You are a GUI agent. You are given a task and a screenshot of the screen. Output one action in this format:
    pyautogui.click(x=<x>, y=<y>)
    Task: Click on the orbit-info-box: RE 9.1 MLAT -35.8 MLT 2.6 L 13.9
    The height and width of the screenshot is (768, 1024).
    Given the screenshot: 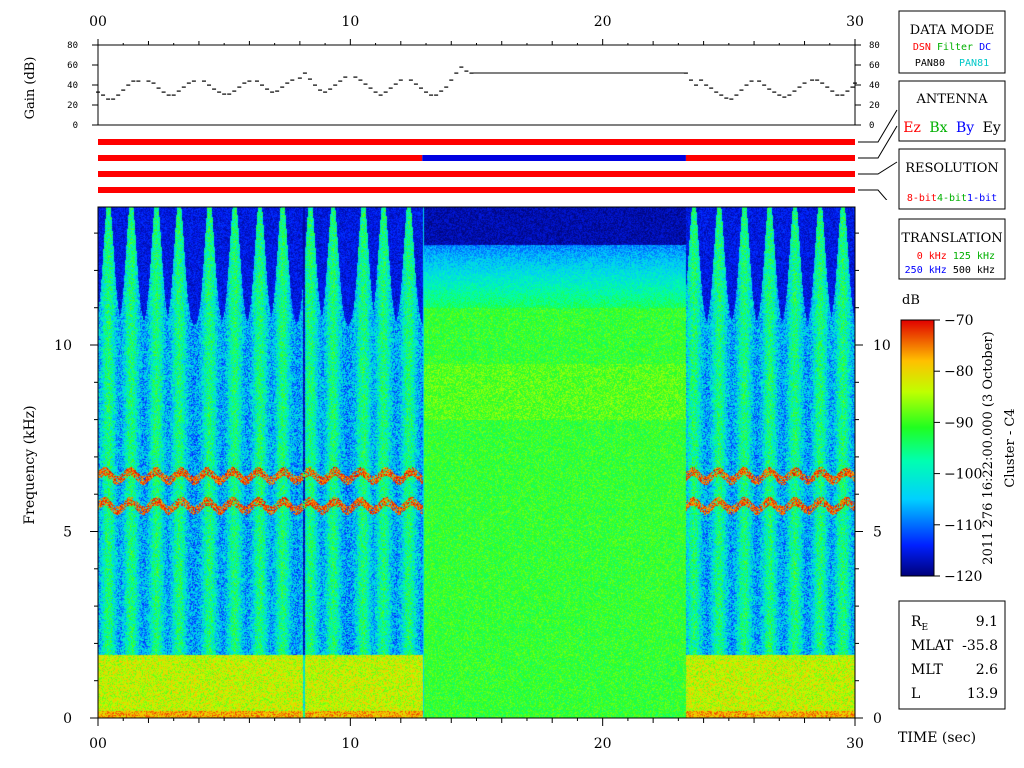 What is the action you would take?
    pyautogui.click(x=952, y=655)
    